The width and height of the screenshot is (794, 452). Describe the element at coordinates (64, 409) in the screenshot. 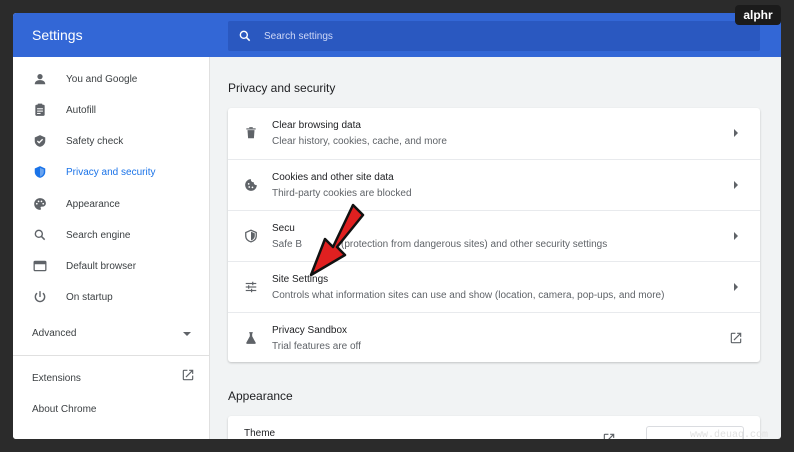

I see `sidebar-item-about-chrome: About Chrome` at that location.